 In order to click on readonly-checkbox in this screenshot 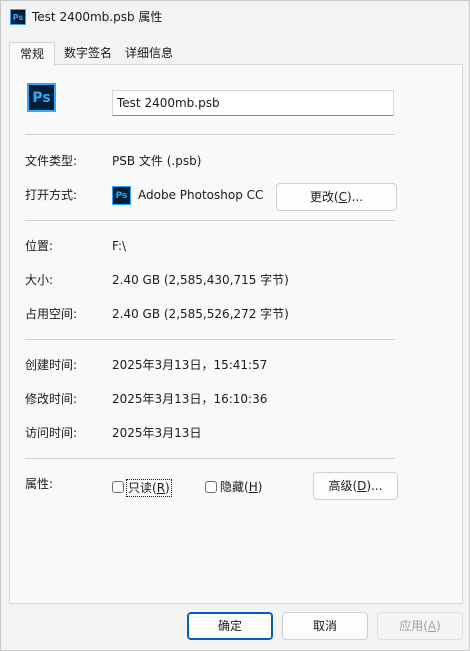, I will do `click(118, 487)`.